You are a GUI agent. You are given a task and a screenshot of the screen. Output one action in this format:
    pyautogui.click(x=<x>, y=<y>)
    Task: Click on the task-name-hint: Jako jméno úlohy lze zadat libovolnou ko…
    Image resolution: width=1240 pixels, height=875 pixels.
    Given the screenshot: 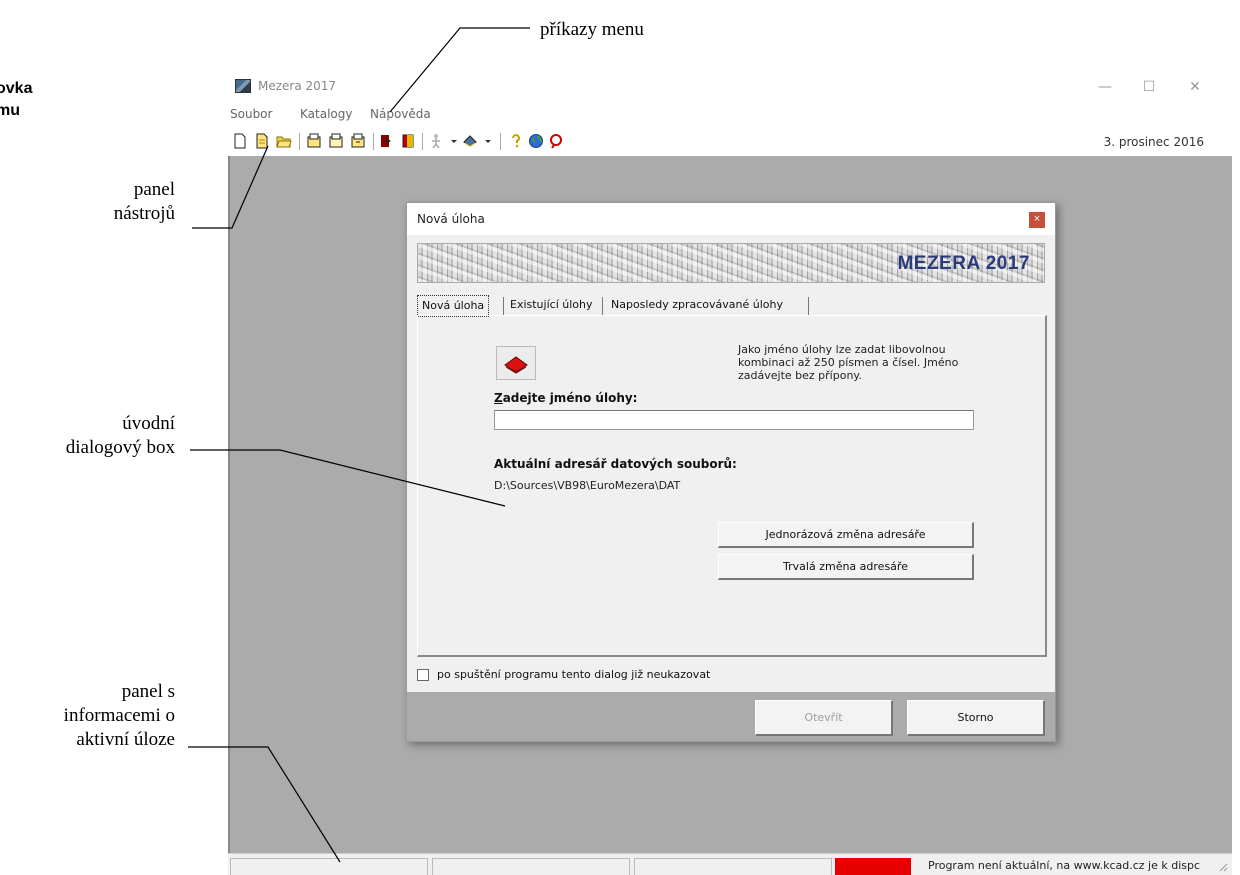 What is the action you would take?
    pyautogui.click(x=848, y=362)
    